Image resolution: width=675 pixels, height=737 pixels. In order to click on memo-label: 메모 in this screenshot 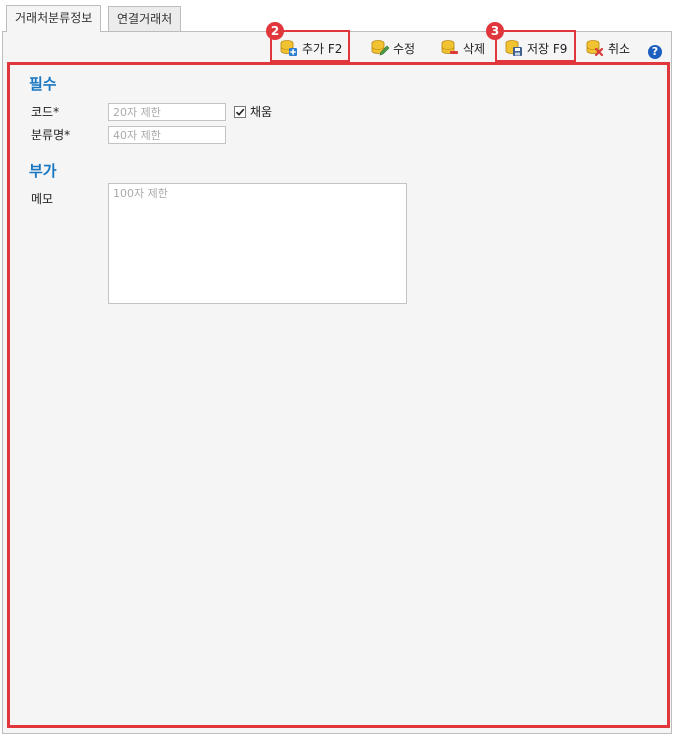, I will do `click(42, 199)`.